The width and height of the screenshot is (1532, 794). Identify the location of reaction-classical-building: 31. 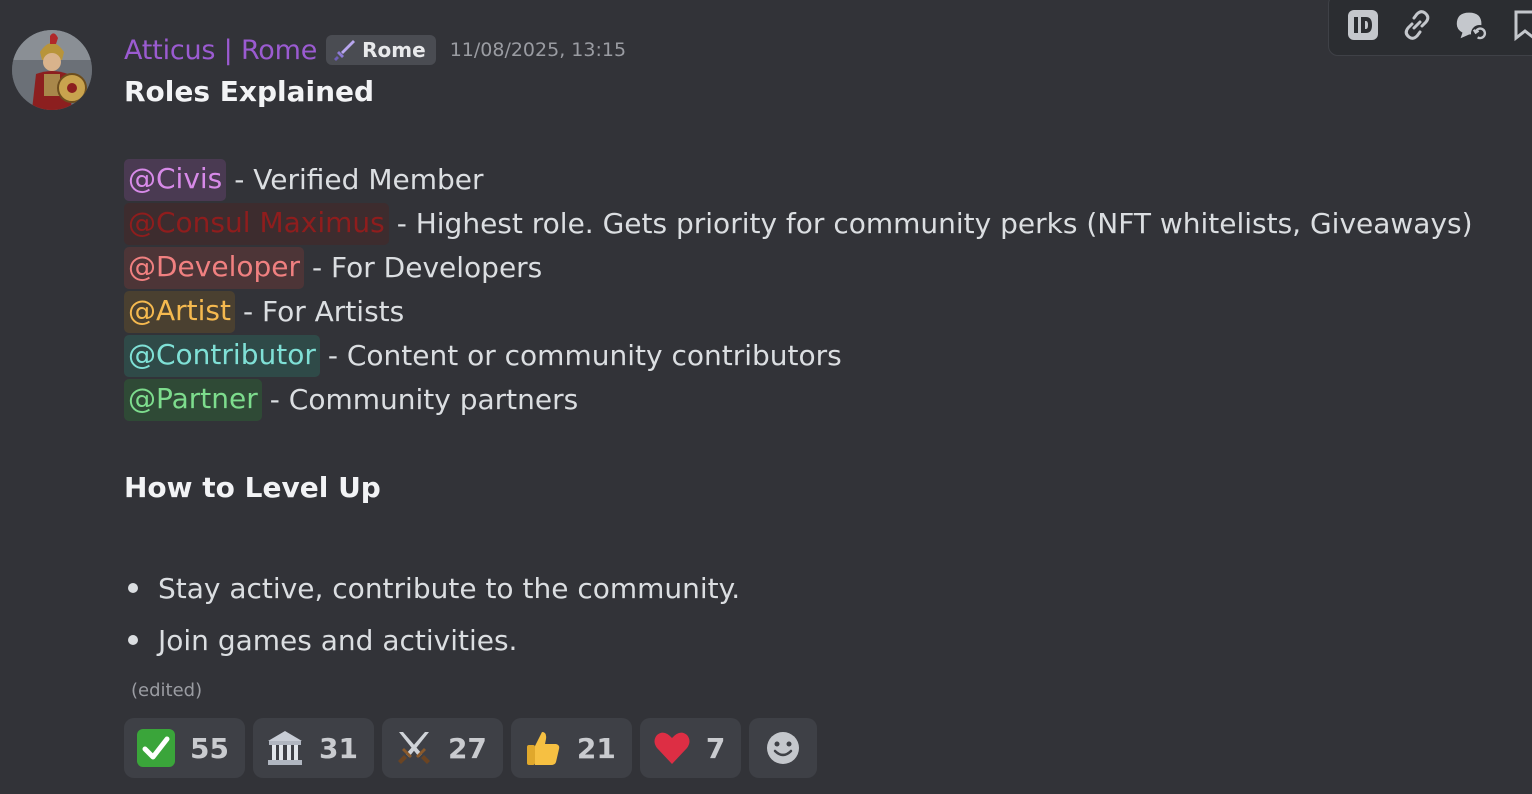
(313, 748).